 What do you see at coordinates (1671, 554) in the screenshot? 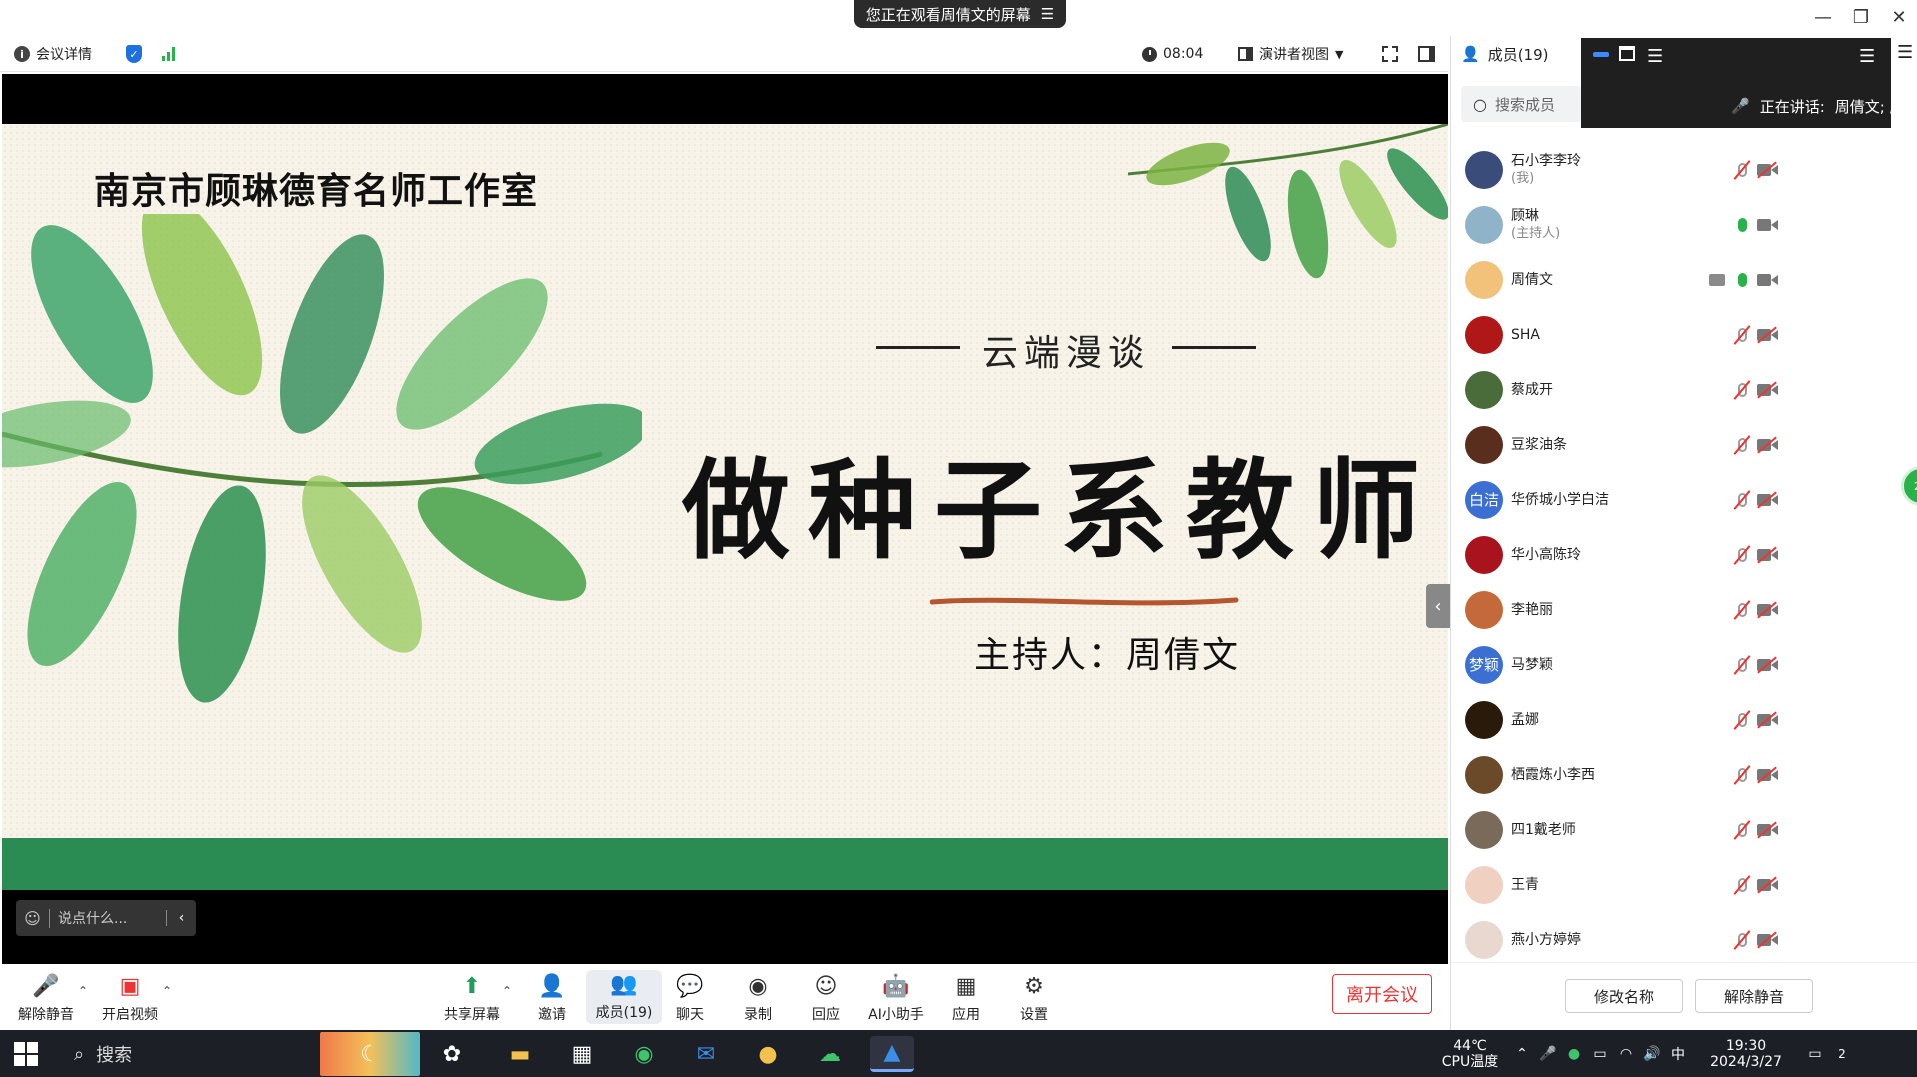
I see `member-row: 华小高陈玲` at bounding box center [1671, 554].